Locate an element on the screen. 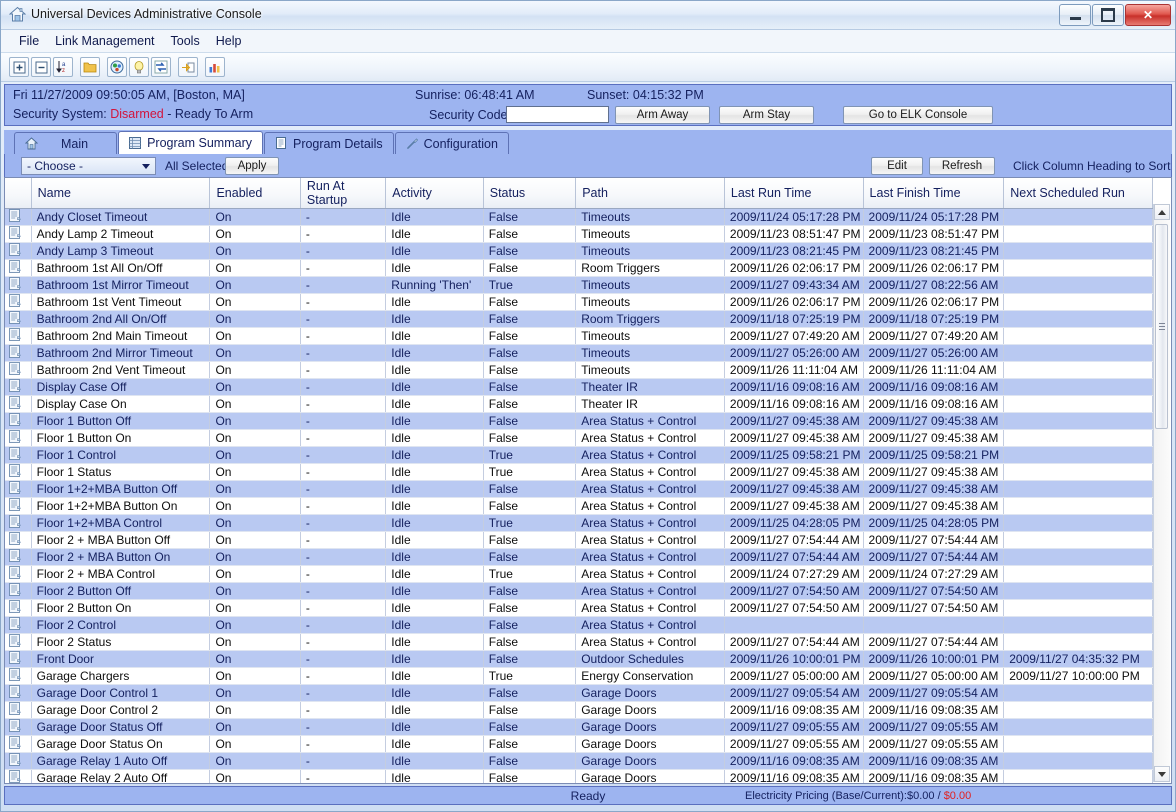 The image size is (1176, 812). scroll-up-icon is located at coordinates (1162, 212).